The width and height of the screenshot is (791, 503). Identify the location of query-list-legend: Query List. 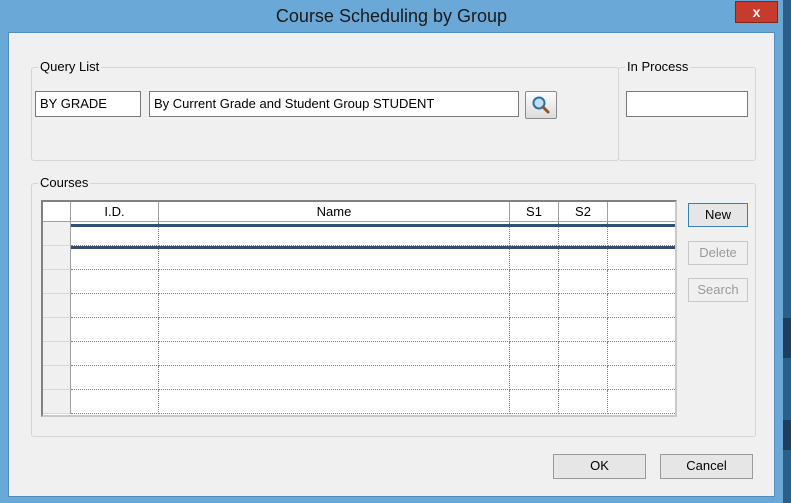
(70, 67).